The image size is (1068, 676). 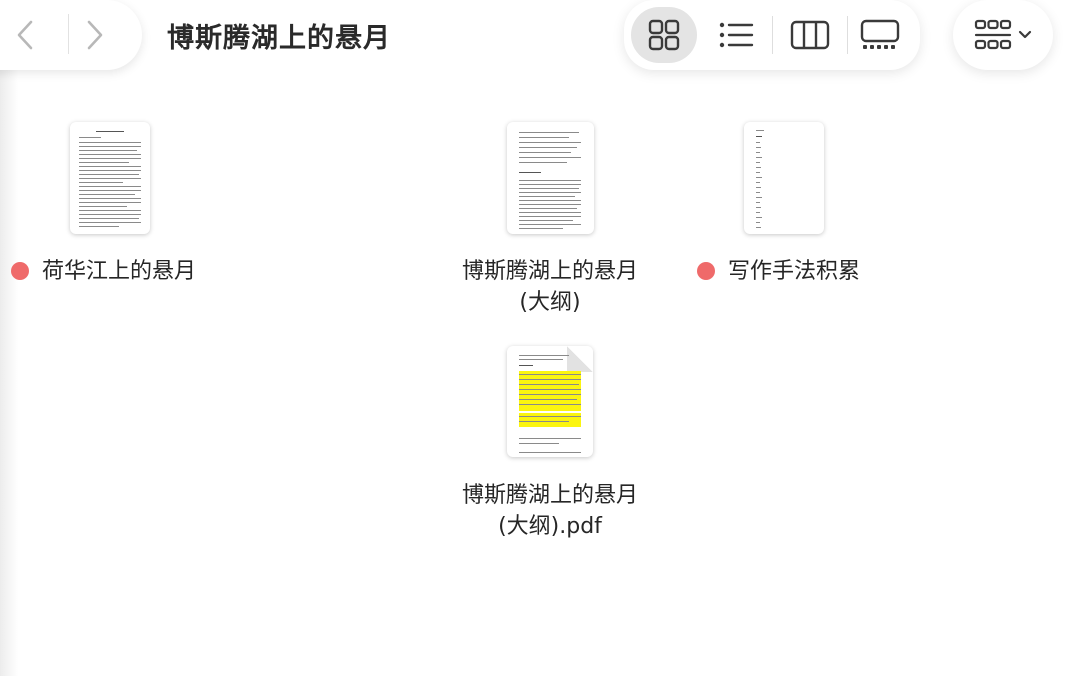 What do you see at coordinates (279, 38) in the screenshot?
I see `window-title: 博斯腾湖上的悬月` at bounding box center [279, 38].